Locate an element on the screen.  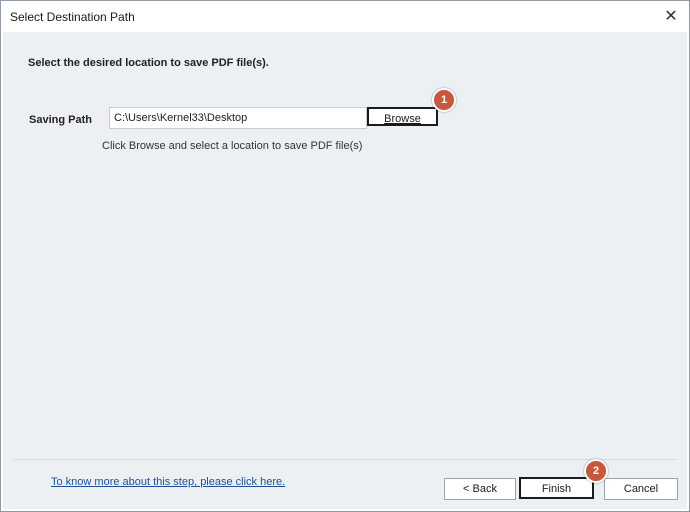
saving-path-label: Saving Path is located at coordinates (60, 120).